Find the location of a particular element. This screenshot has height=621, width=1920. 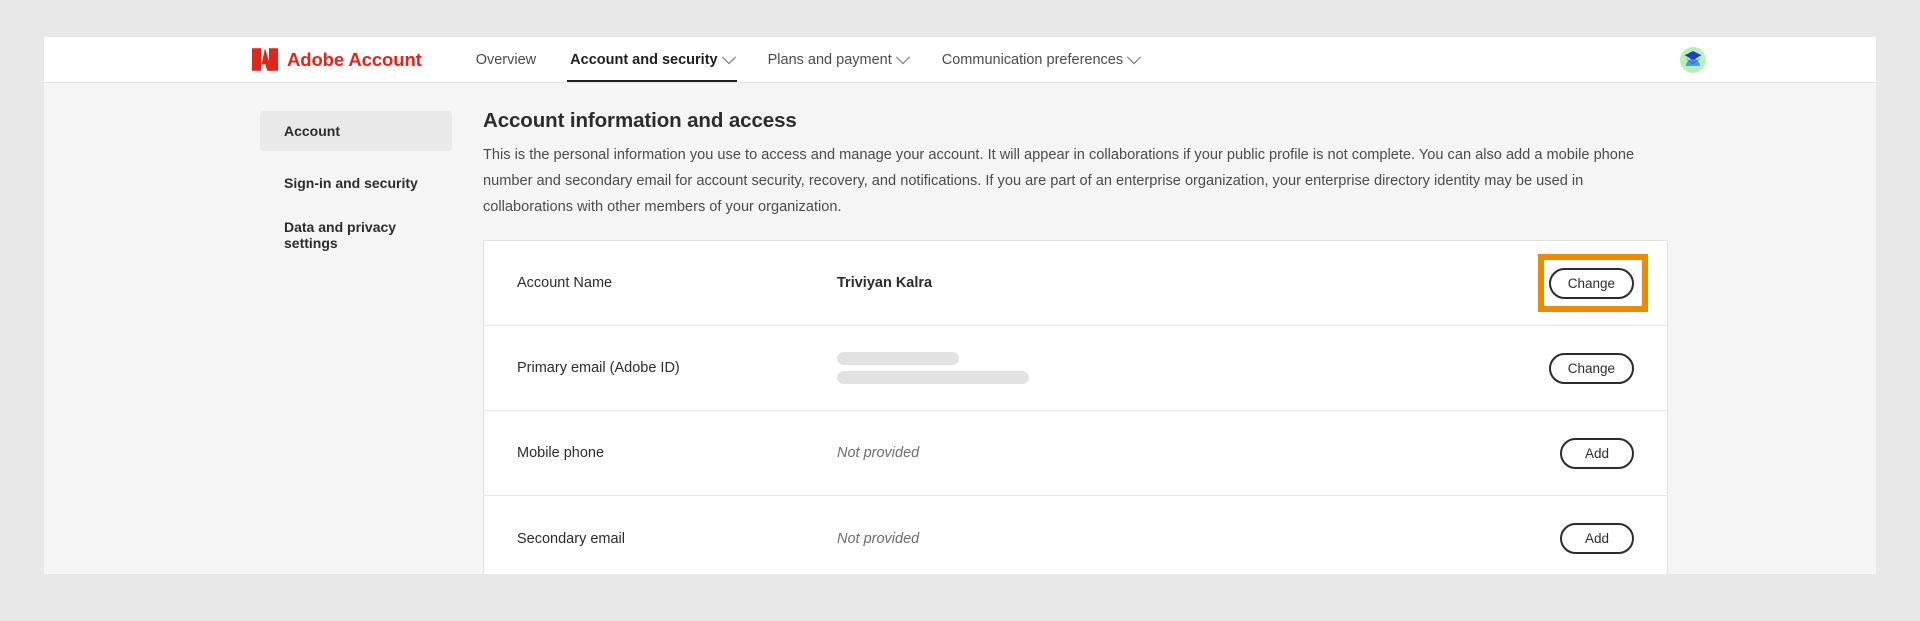

row-value: Triviyan Kalra is located at coordinates (885, 283).